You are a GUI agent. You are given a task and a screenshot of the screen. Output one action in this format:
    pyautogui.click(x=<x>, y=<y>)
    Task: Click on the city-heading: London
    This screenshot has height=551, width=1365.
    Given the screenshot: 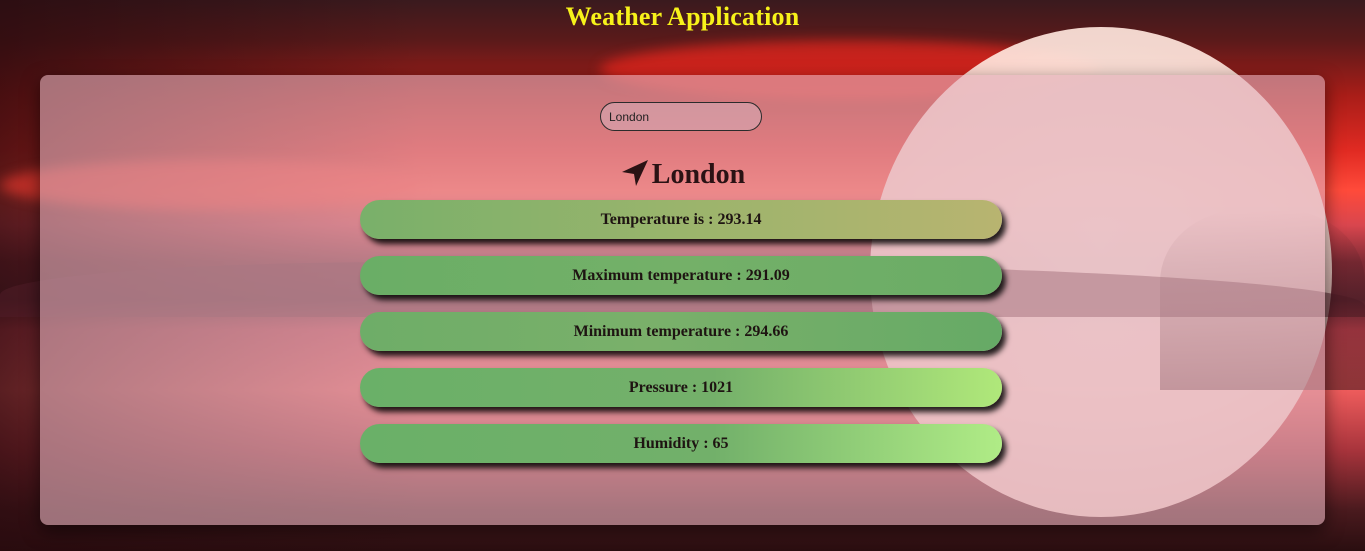 What is the action you would take?
    pyautogui.click(x=682, y=175)
    